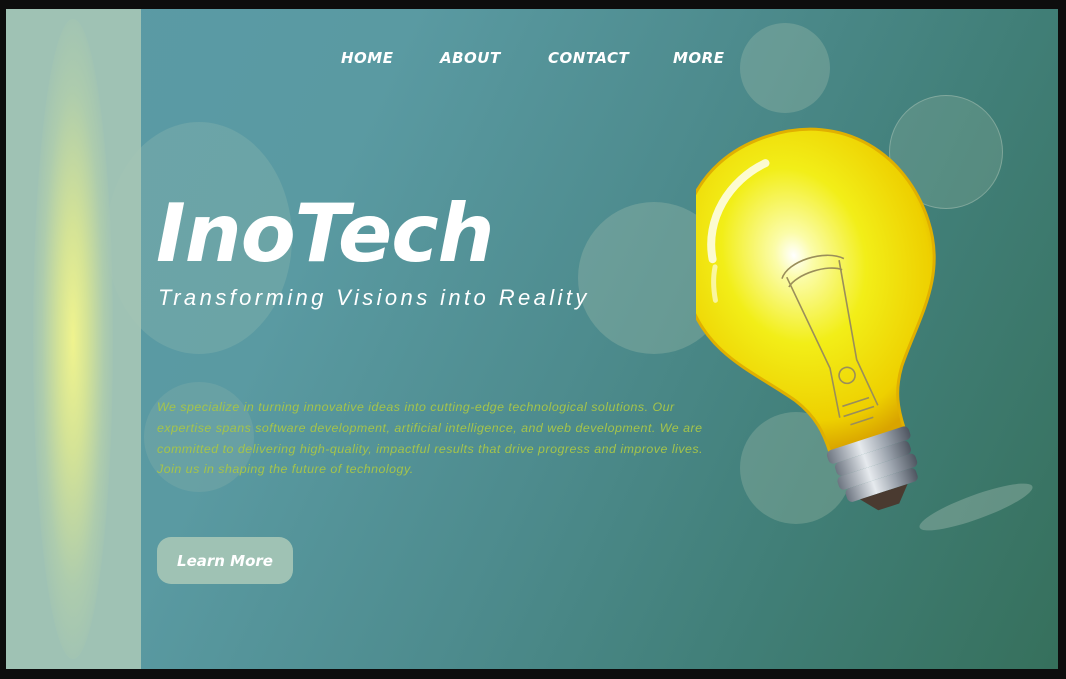 The height and width of the screenshot is (679, 1066). I want to click on top-navigation: HOME ABOUT CONTACT MORE, so click(532, 58).